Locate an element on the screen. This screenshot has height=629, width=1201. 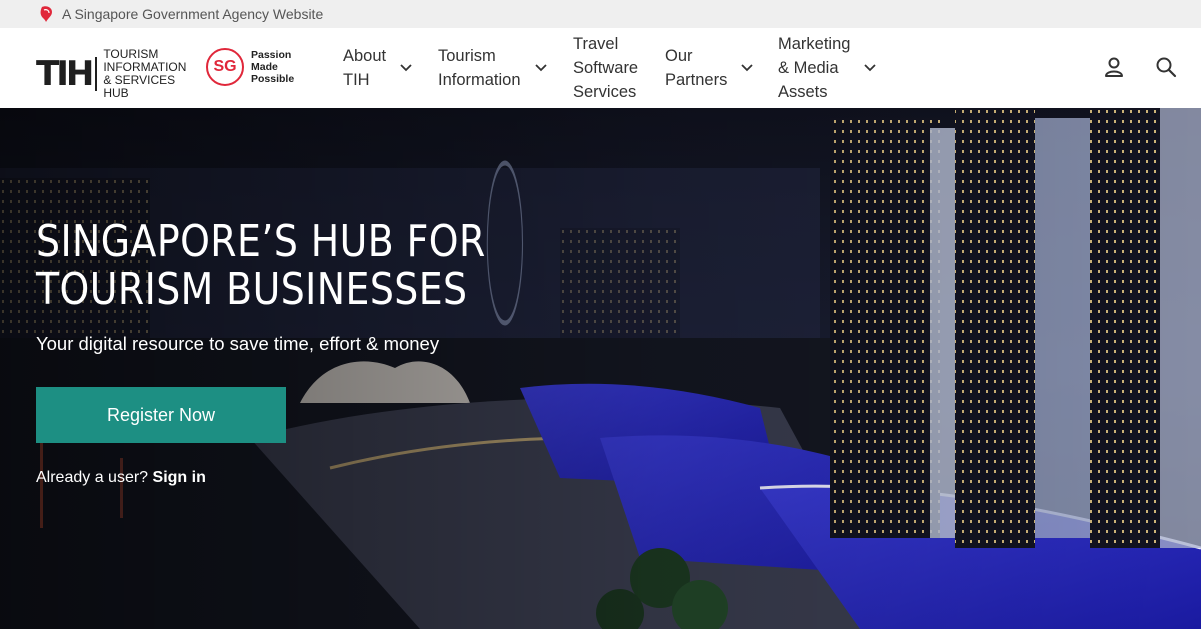
gov-banner-text: A Singapore Government Agency Website is located at coordinates (193, 14).